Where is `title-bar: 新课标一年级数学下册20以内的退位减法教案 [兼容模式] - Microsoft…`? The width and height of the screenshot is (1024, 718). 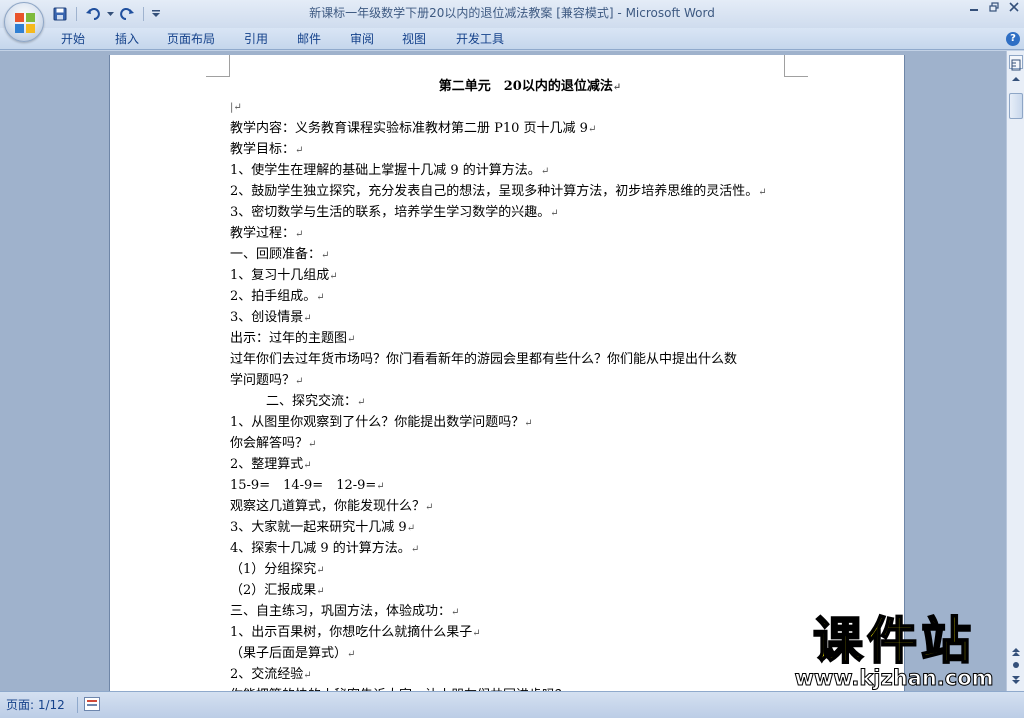
title-bar: 新课标一年级数学下册20以内的退位减法教案 [兼容模式] - Microsoft… is located at coordinates (512, 14).